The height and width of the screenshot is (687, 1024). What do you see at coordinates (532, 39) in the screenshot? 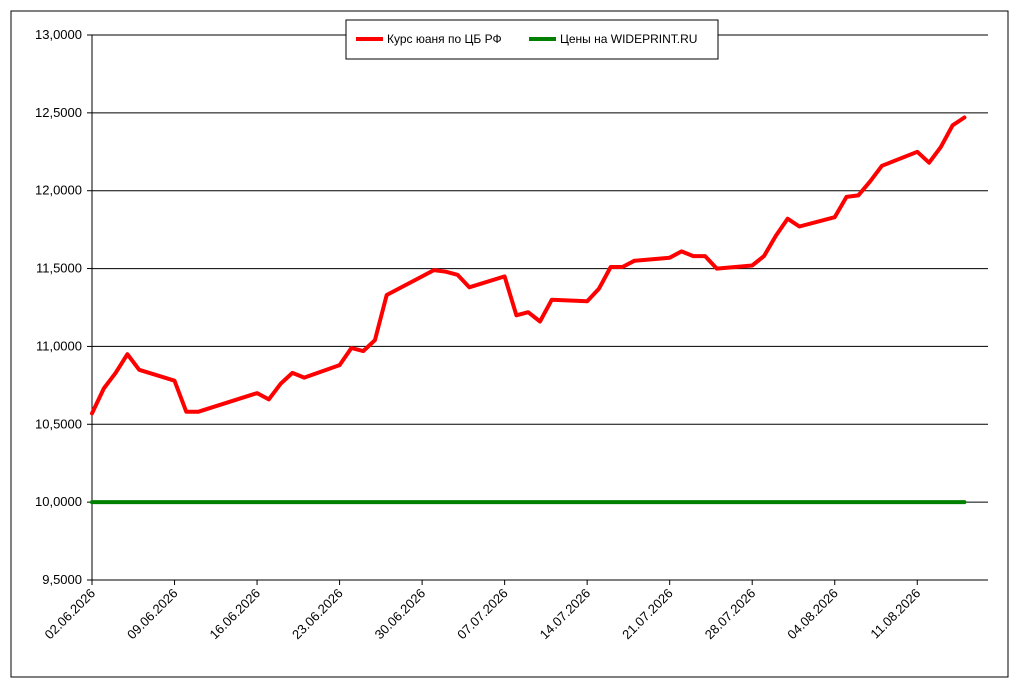
I see `legend: Курс юаня по ЦБ РФ Цены на WIDEPRINT.RU` at bounding box center [532, 39].